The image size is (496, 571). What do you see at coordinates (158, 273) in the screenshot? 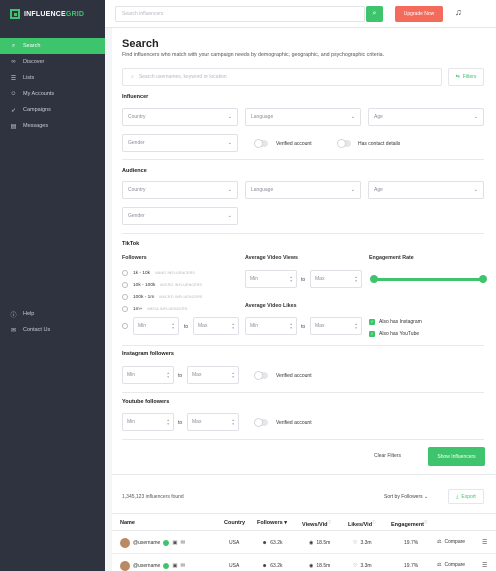
I see `followers-option-nano: 1k - 10k NANO INFLUENCERS` at bounding box center [158, 273].